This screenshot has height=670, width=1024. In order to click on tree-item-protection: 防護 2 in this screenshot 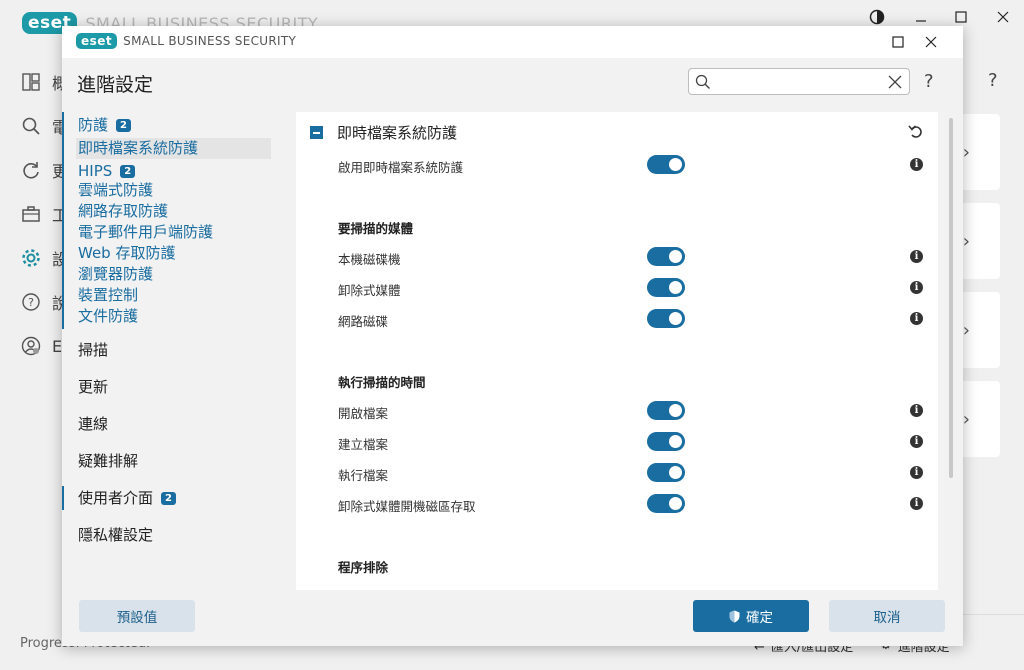, I will do `click(104, 125)`.